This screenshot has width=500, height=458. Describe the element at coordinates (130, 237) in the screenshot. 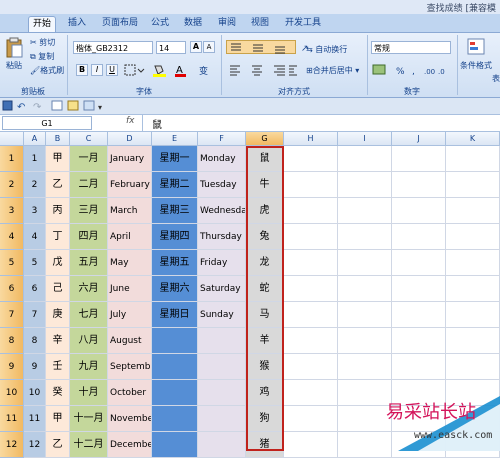

I see `cell-d4: April` at that location.